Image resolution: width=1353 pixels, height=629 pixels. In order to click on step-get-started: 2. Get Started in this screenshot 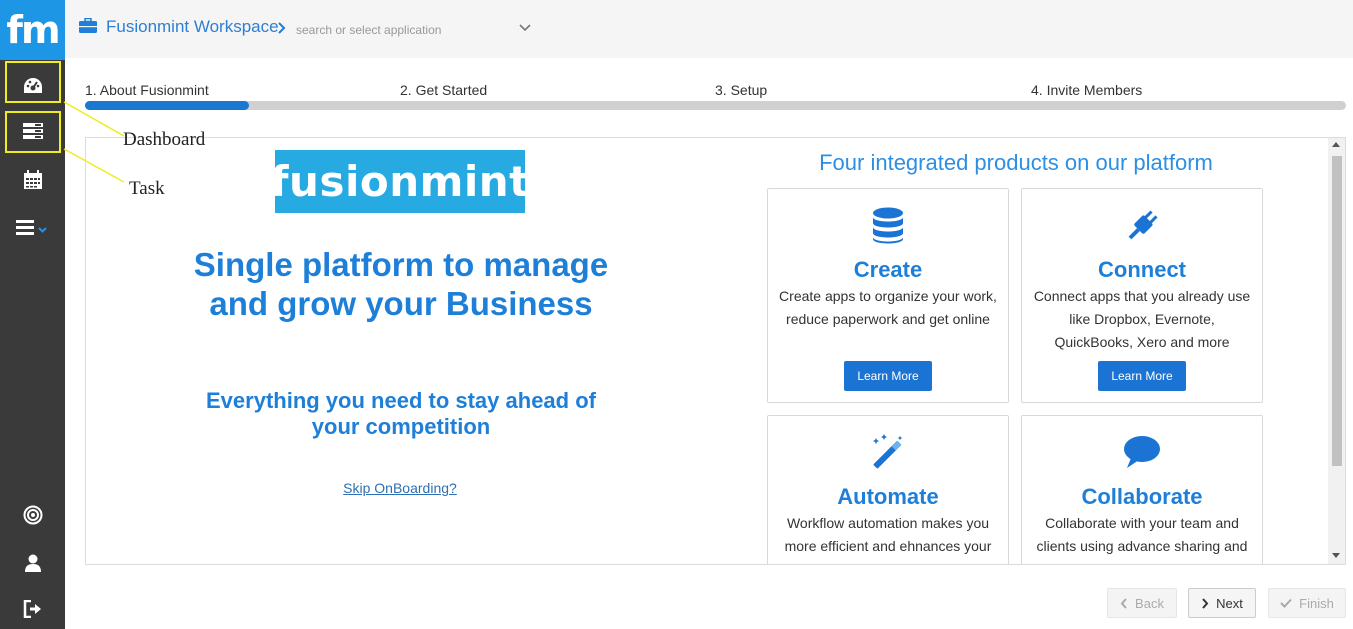, I will do `click(443, 90)`.